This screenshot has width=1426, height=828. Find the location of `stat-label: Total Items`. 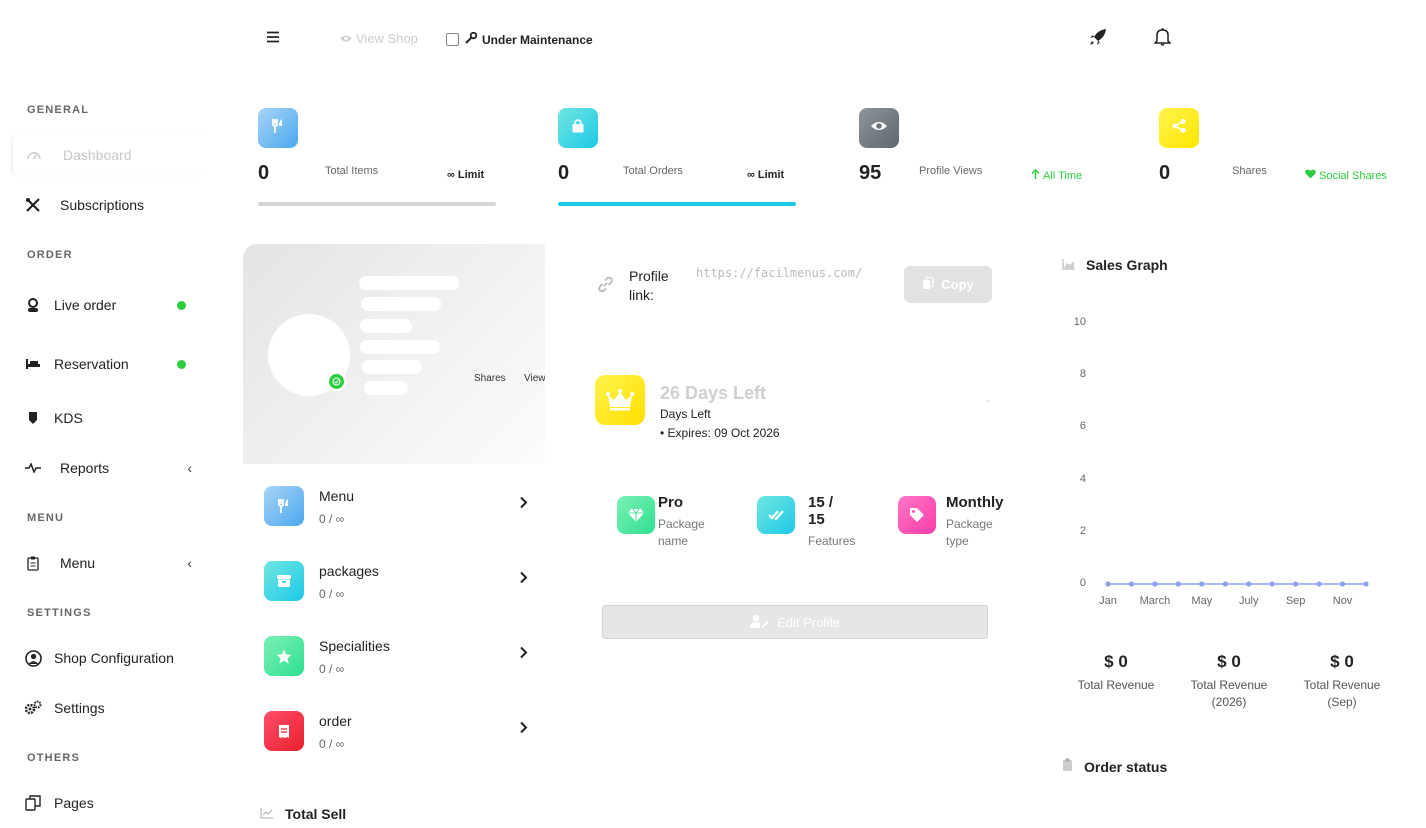

stat-label: Total Items is located at coordinates (352, 171).